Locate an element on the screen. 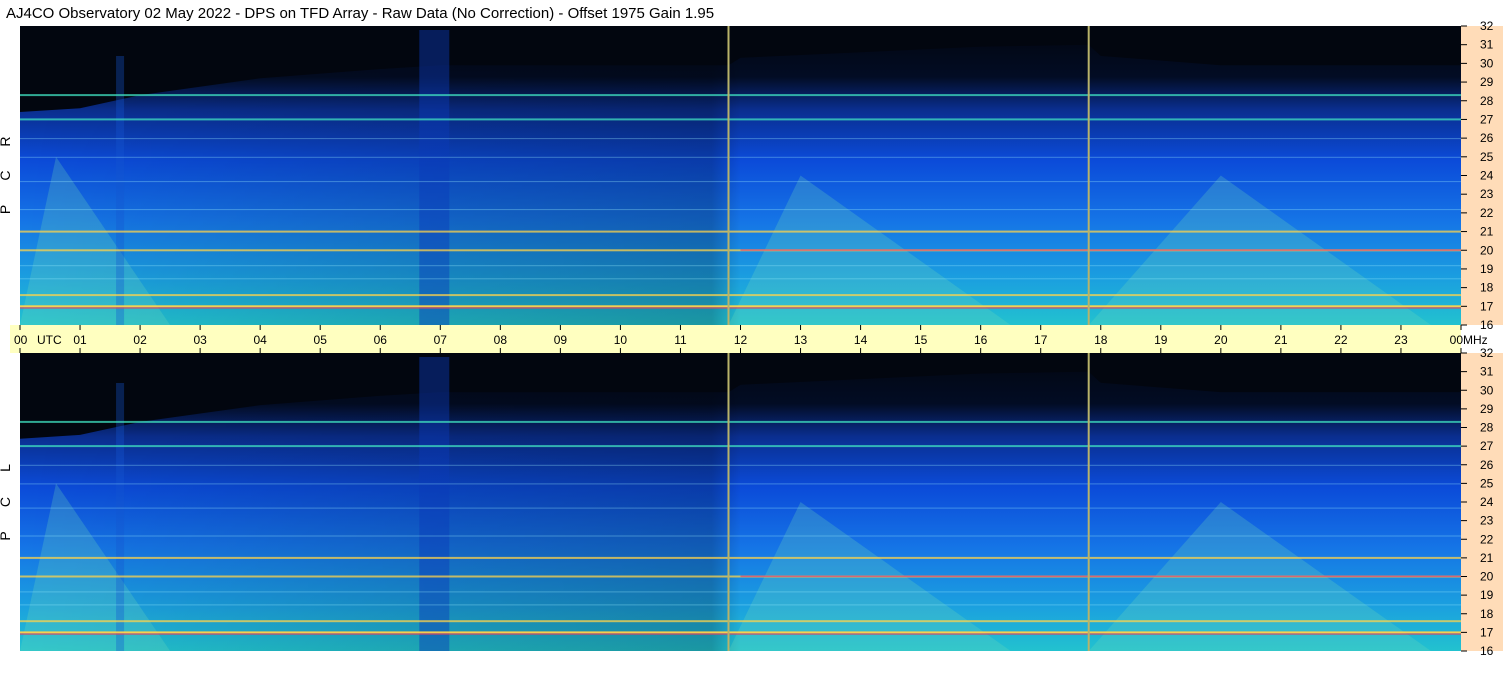 The height and width of the screenshot is (677, 1503). utc-tick-label: 11 is located at coordinates (680, 340).